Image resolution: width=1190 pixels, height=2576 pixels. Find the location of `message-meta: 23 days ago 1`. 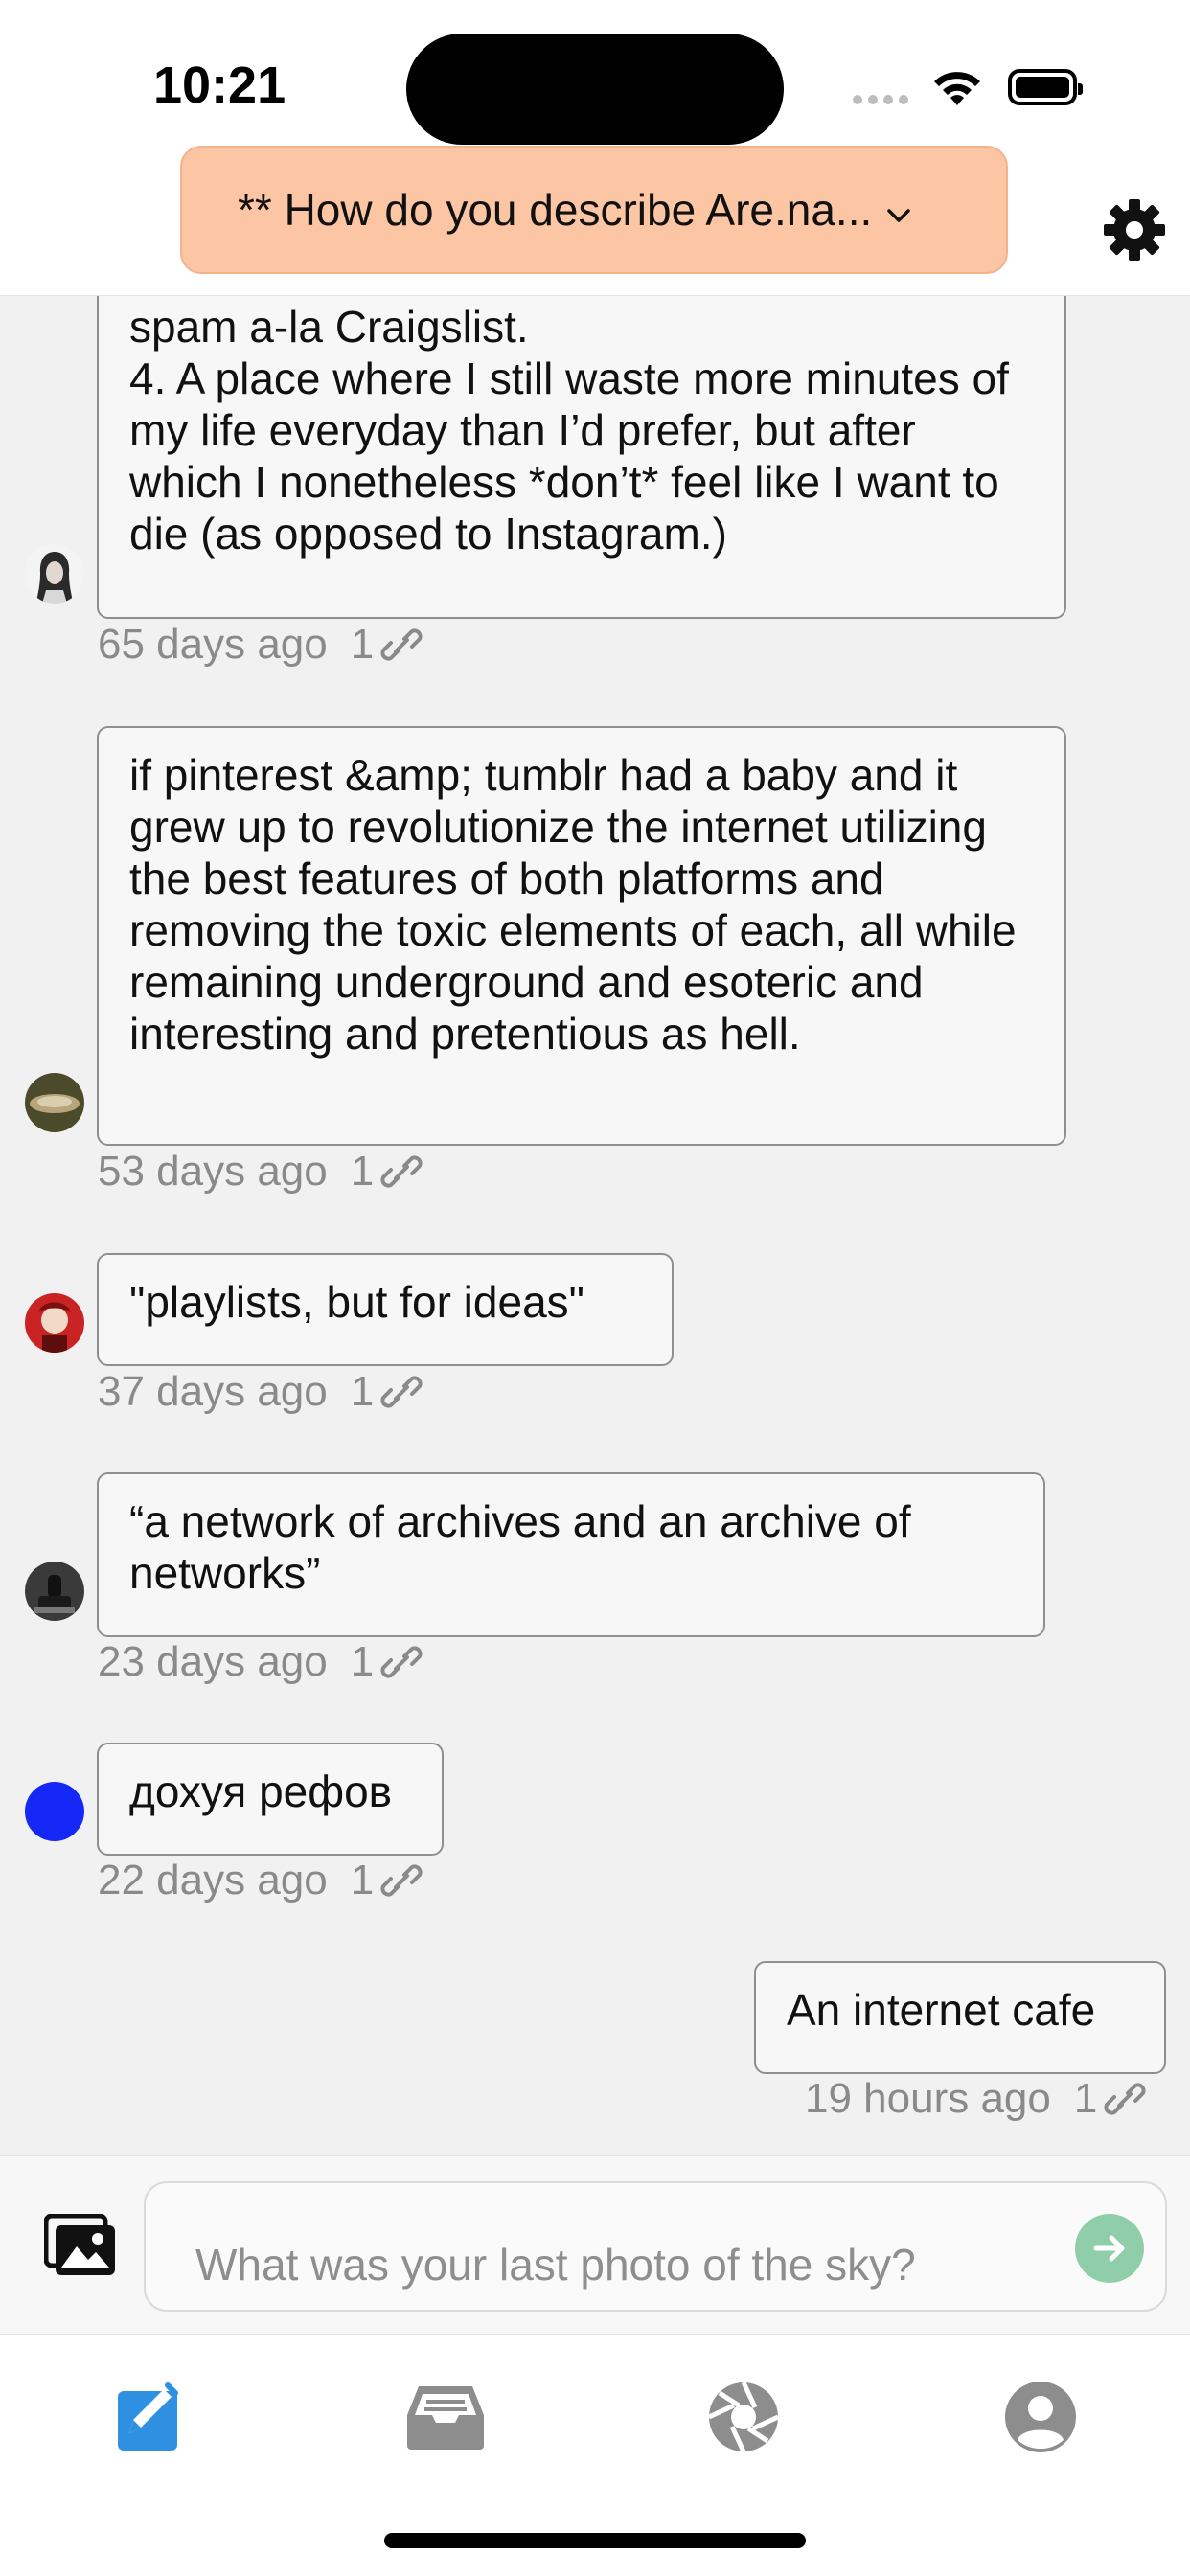

message-meta: 23 days ago 1 is located at coordinates (261, 1662).